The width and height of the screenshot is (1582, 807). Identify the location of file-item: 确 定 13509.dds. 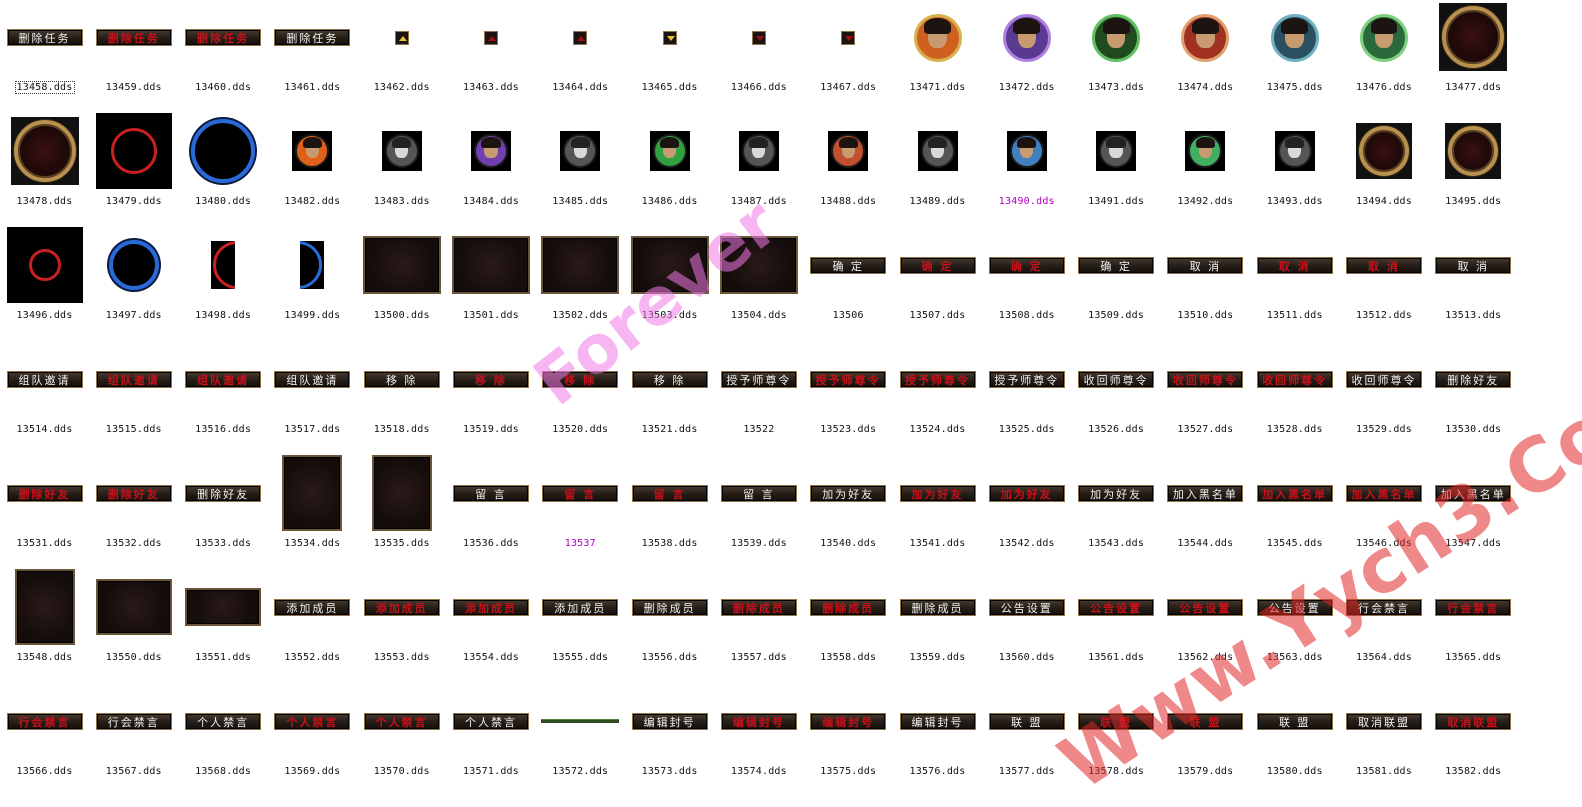
(1116, 285).